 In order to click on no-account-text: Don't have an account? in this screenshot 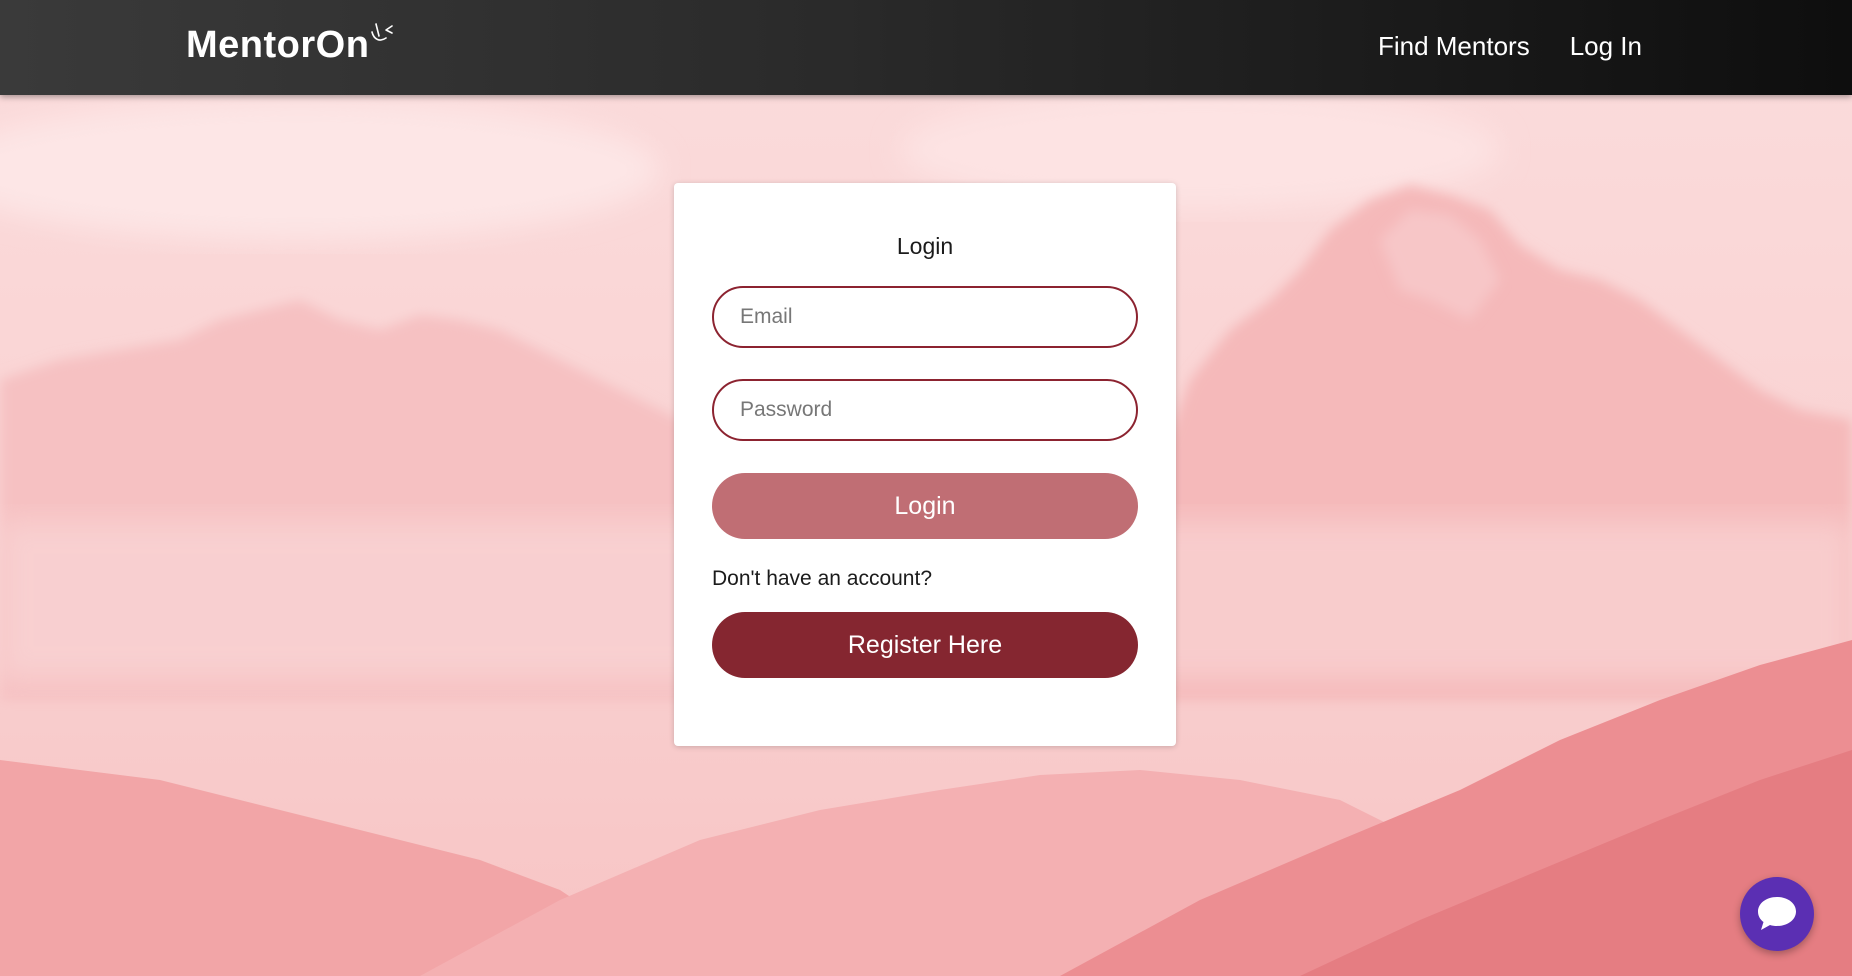, I will do `click(822, 578)`.